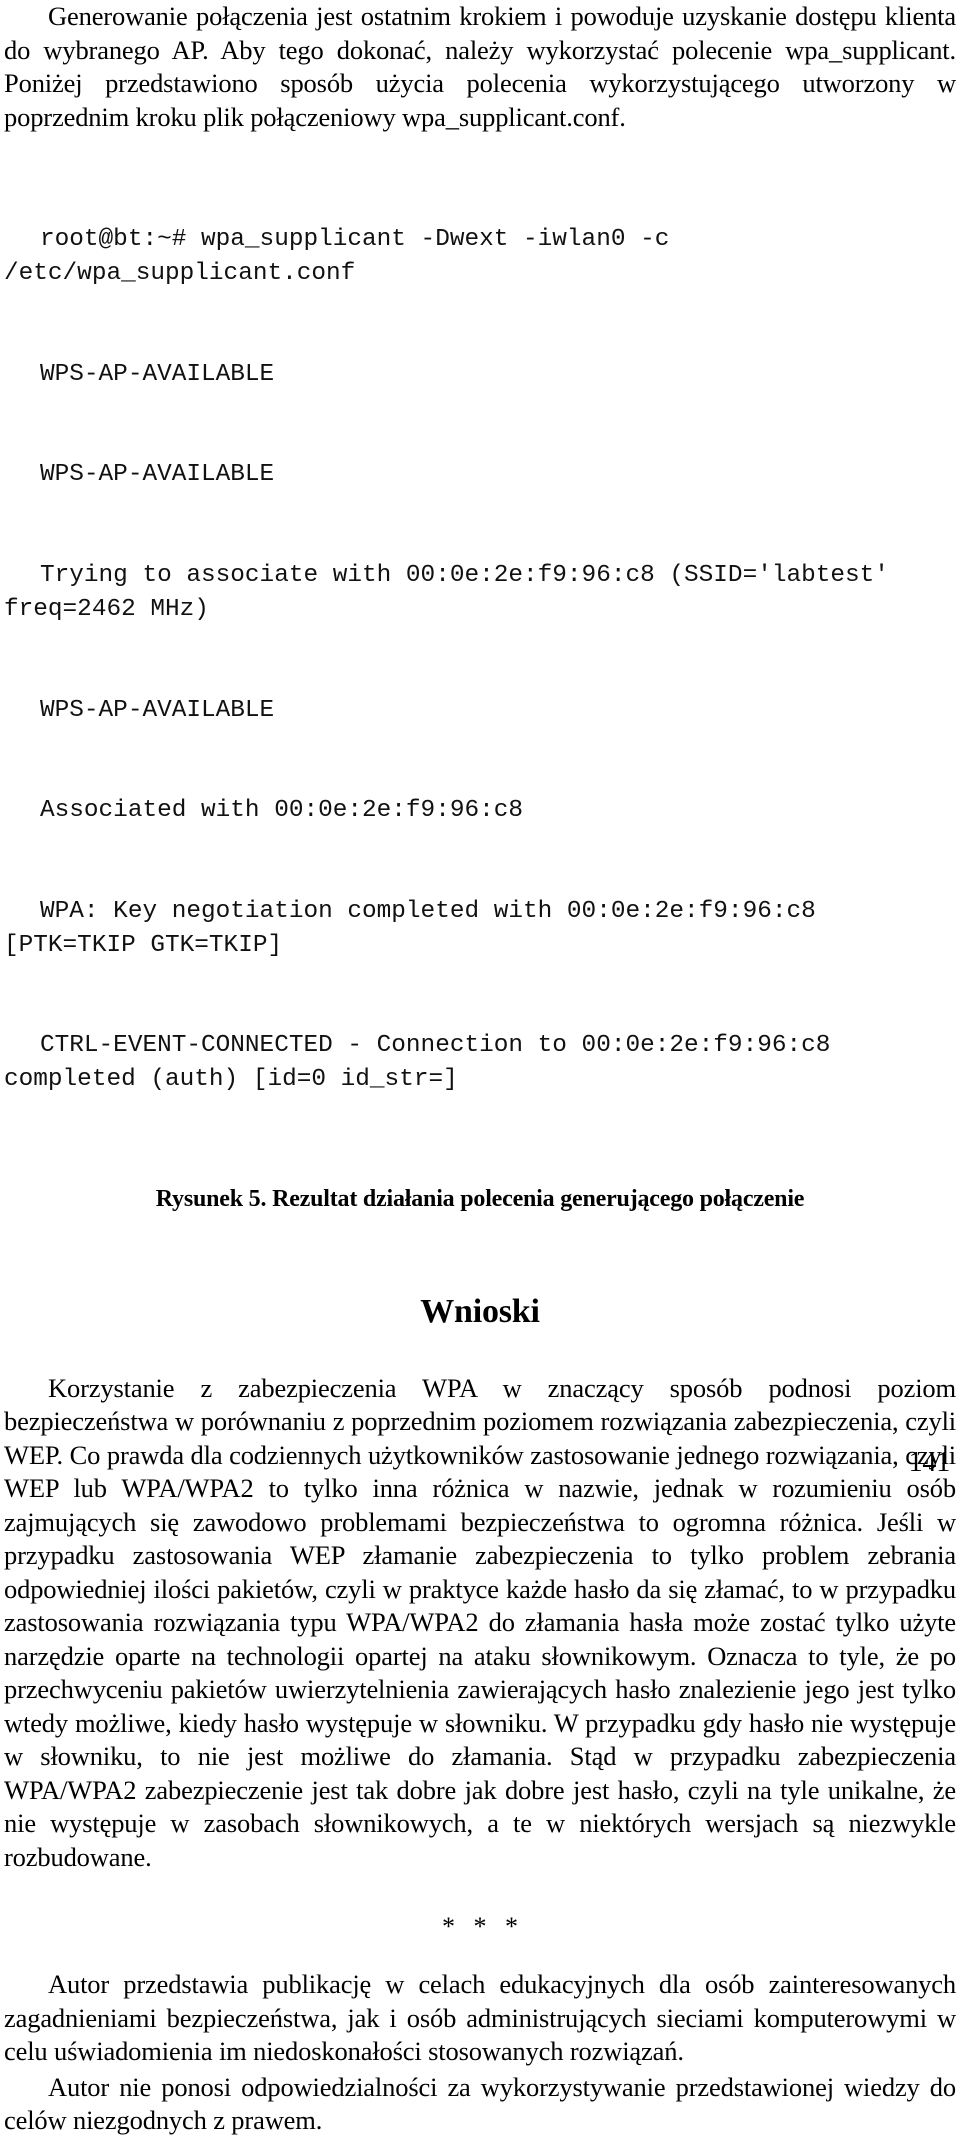 The height and width of the screenshot is (2138, 960). I want to click on terminal-line: Associated with 00:0e:2e:f9:96:c8, so click(480, 811).